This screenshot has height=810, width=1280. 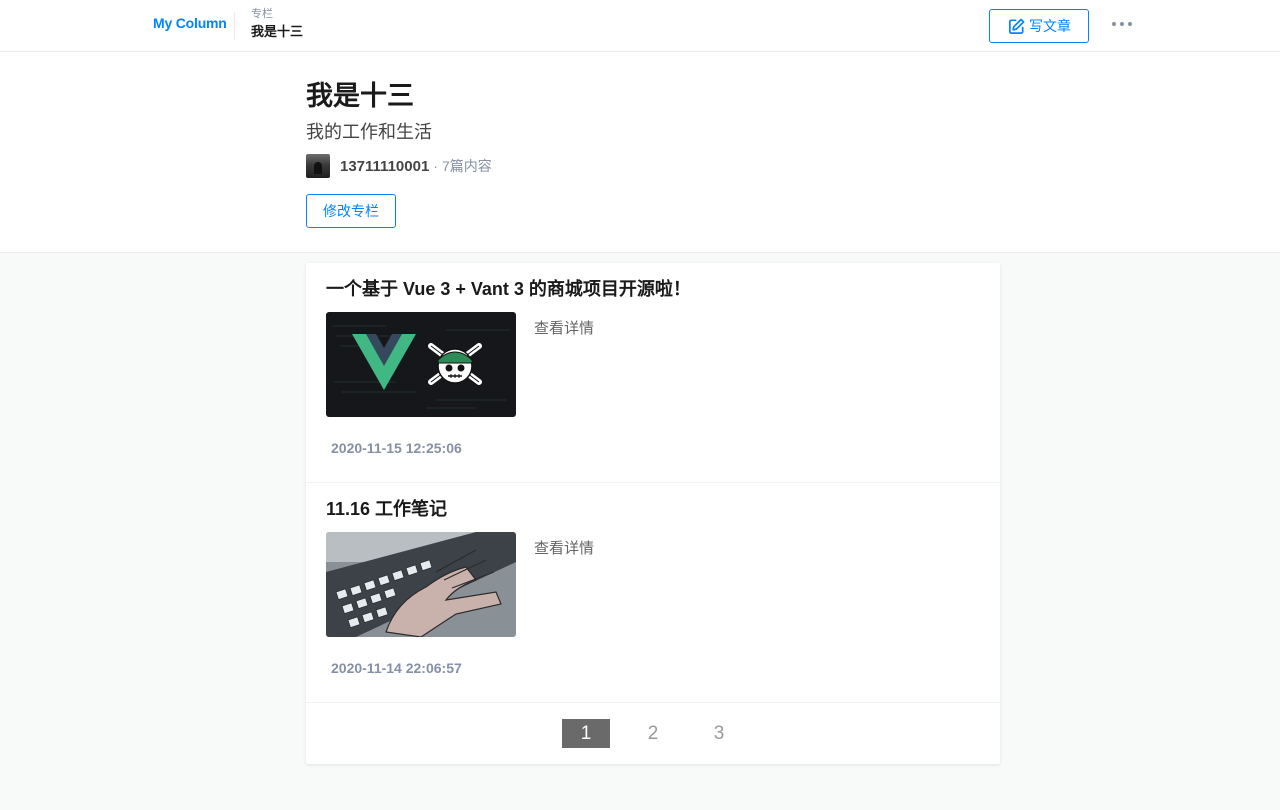 I want to click on top-nav-bar: My Column 专栏 我是十三 写文章, so click(x=640, y=26).